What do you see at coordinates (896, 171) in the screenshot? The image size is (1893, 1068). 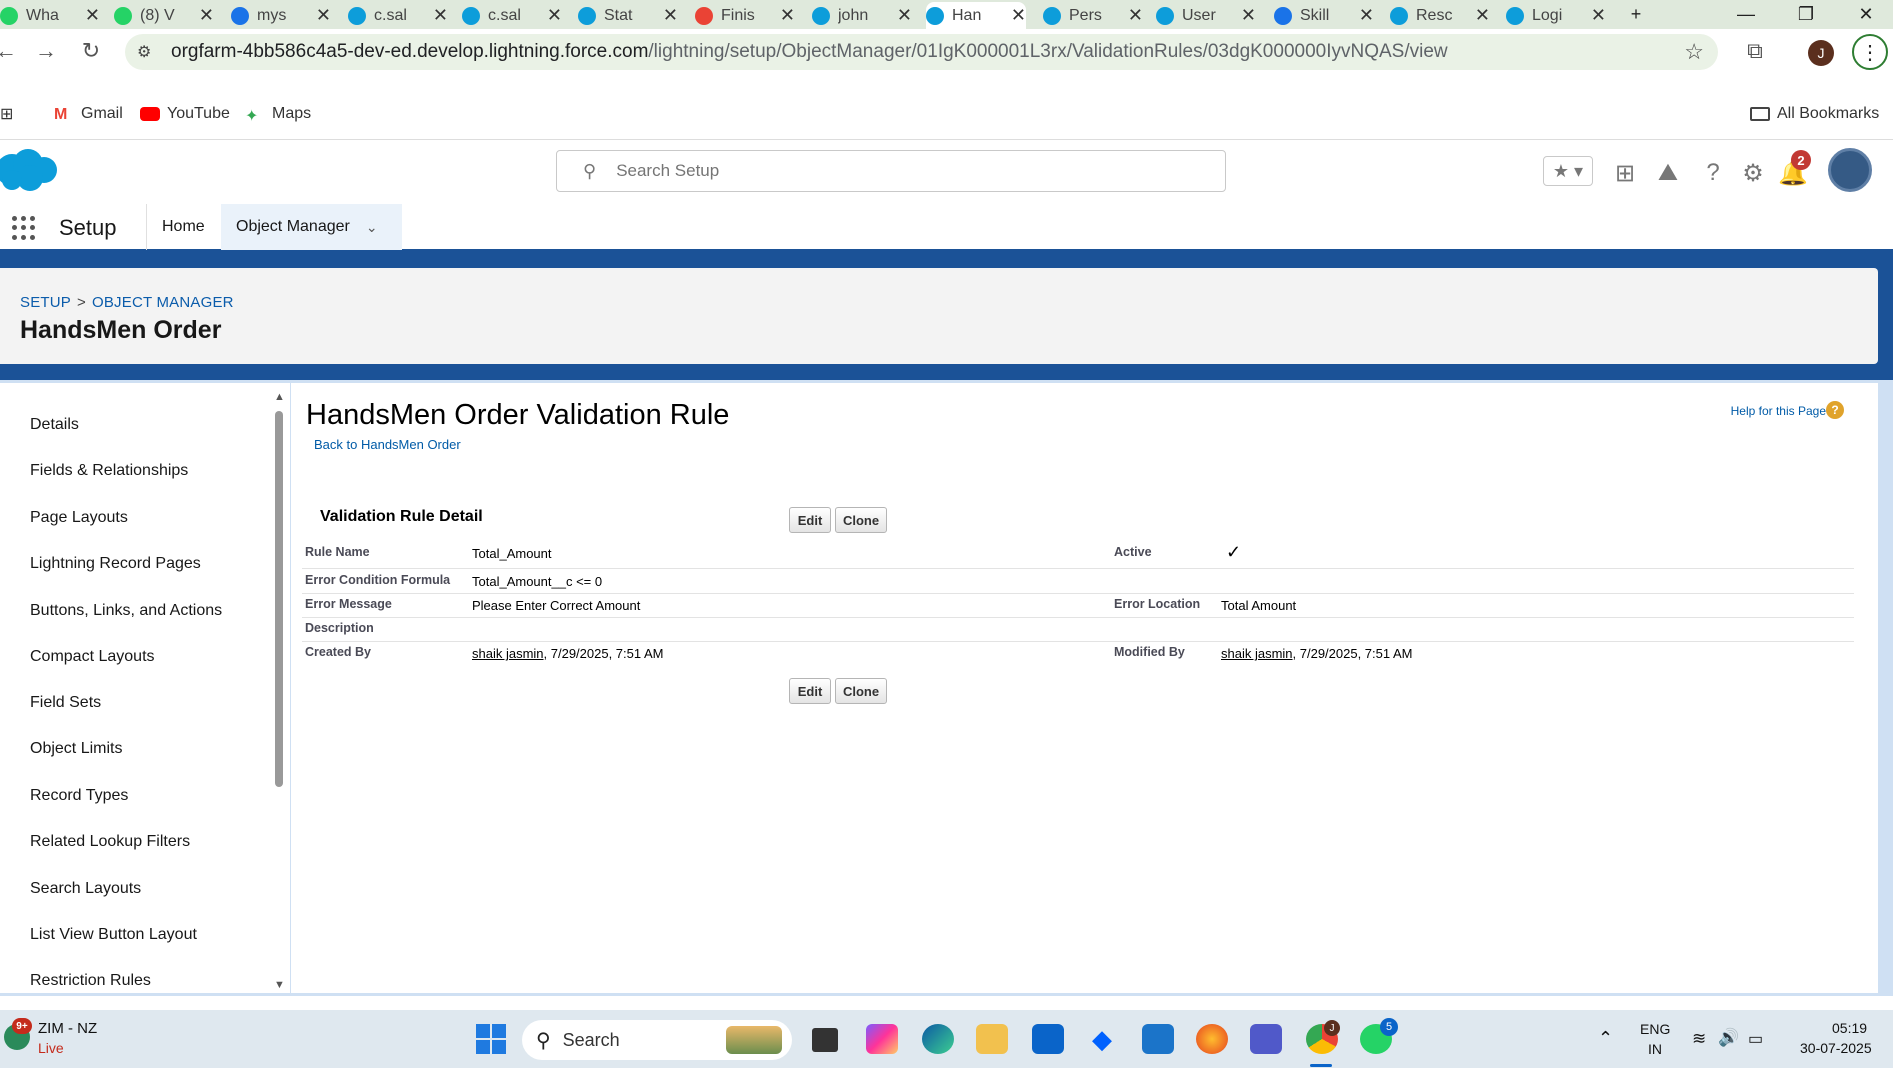 I see `setup-search-input` at bounding box center [896, 171].